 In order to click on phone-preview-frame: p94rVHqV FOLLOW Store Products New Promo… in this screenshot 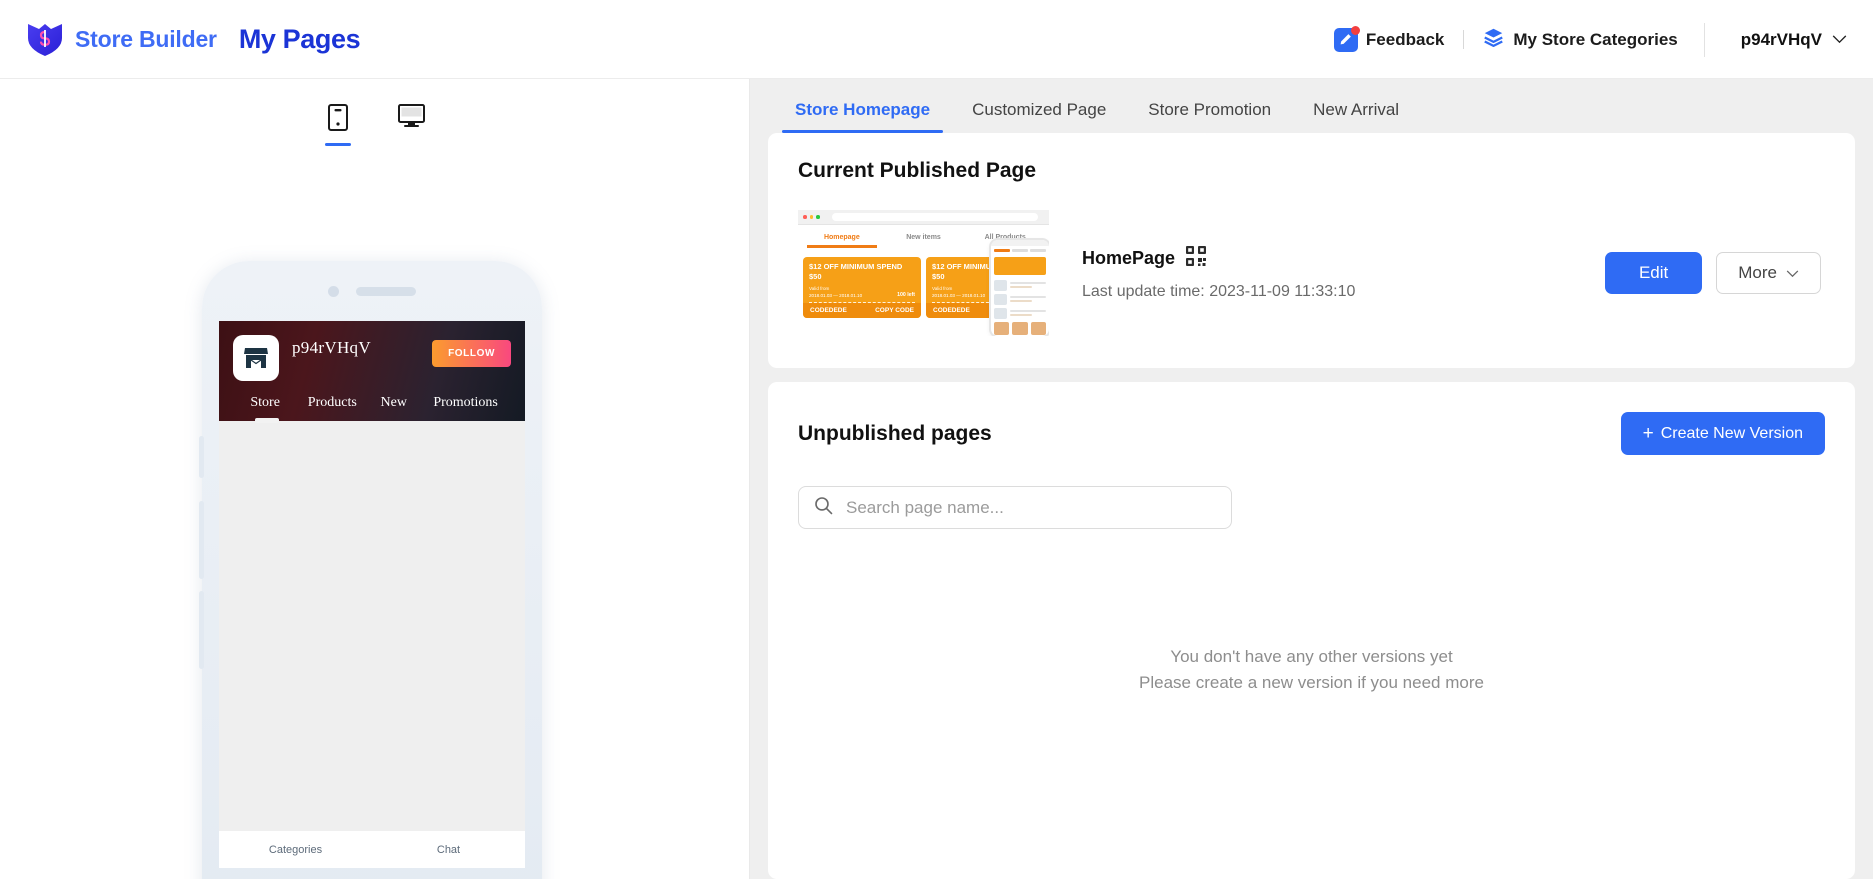, I will do `click(370, 570)`.